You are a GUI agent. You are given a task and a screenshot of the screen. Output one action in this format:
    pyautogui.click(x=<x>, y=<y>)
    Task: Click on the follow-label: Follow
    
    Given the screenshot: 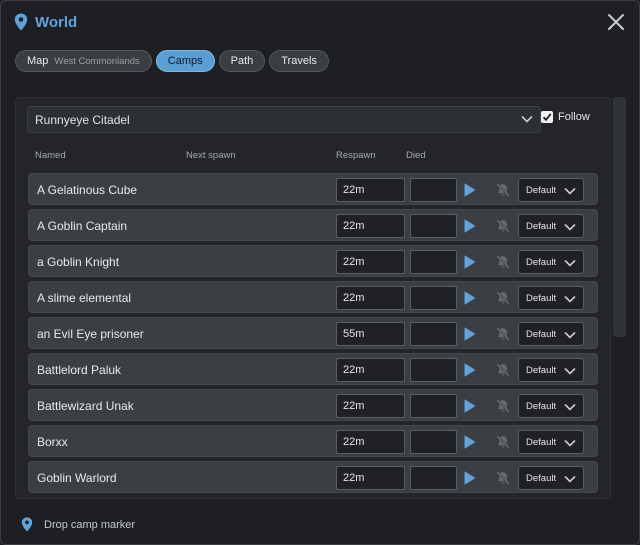 What is the action you would take?
    pyautogui.click(x=574, y=117)
    